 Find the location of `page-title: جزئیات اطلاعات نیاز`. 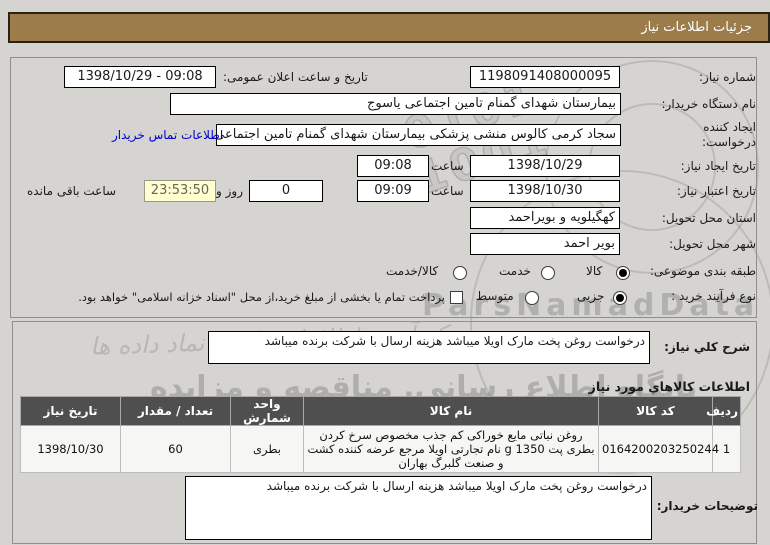

page-title: جزئیات اطلاعات نیاز is located at coordinates (389, 27).